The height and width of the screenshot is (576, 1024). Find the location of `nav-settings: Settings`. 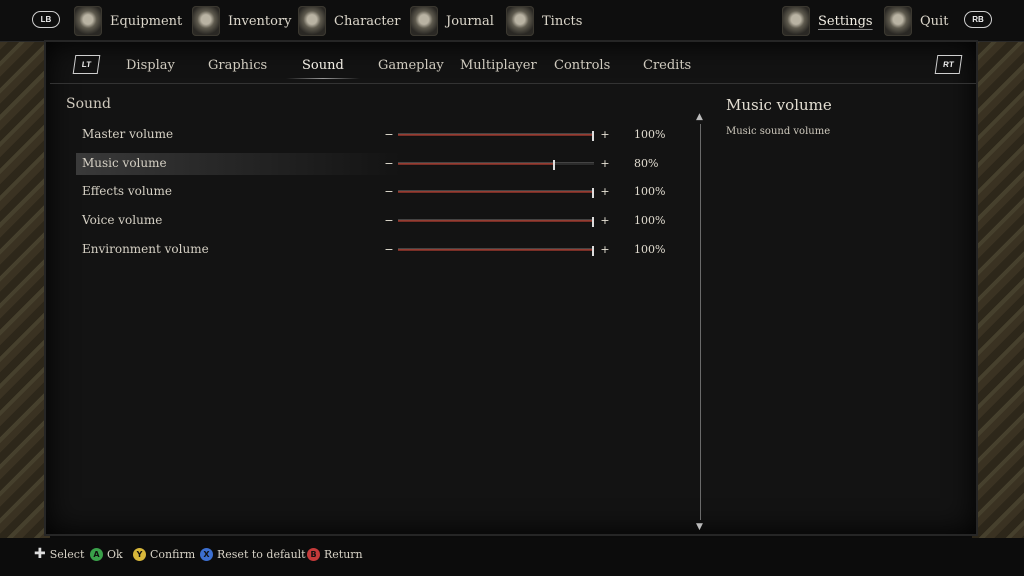

nav-settings: Settings is located at coordinates (827, 21).